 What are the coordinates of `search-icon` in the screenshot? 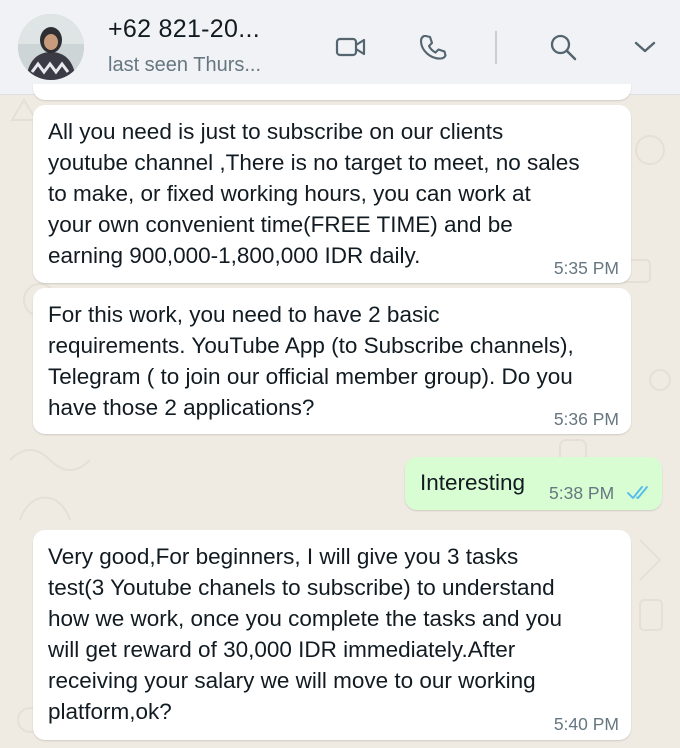 It's located at (563, 47).